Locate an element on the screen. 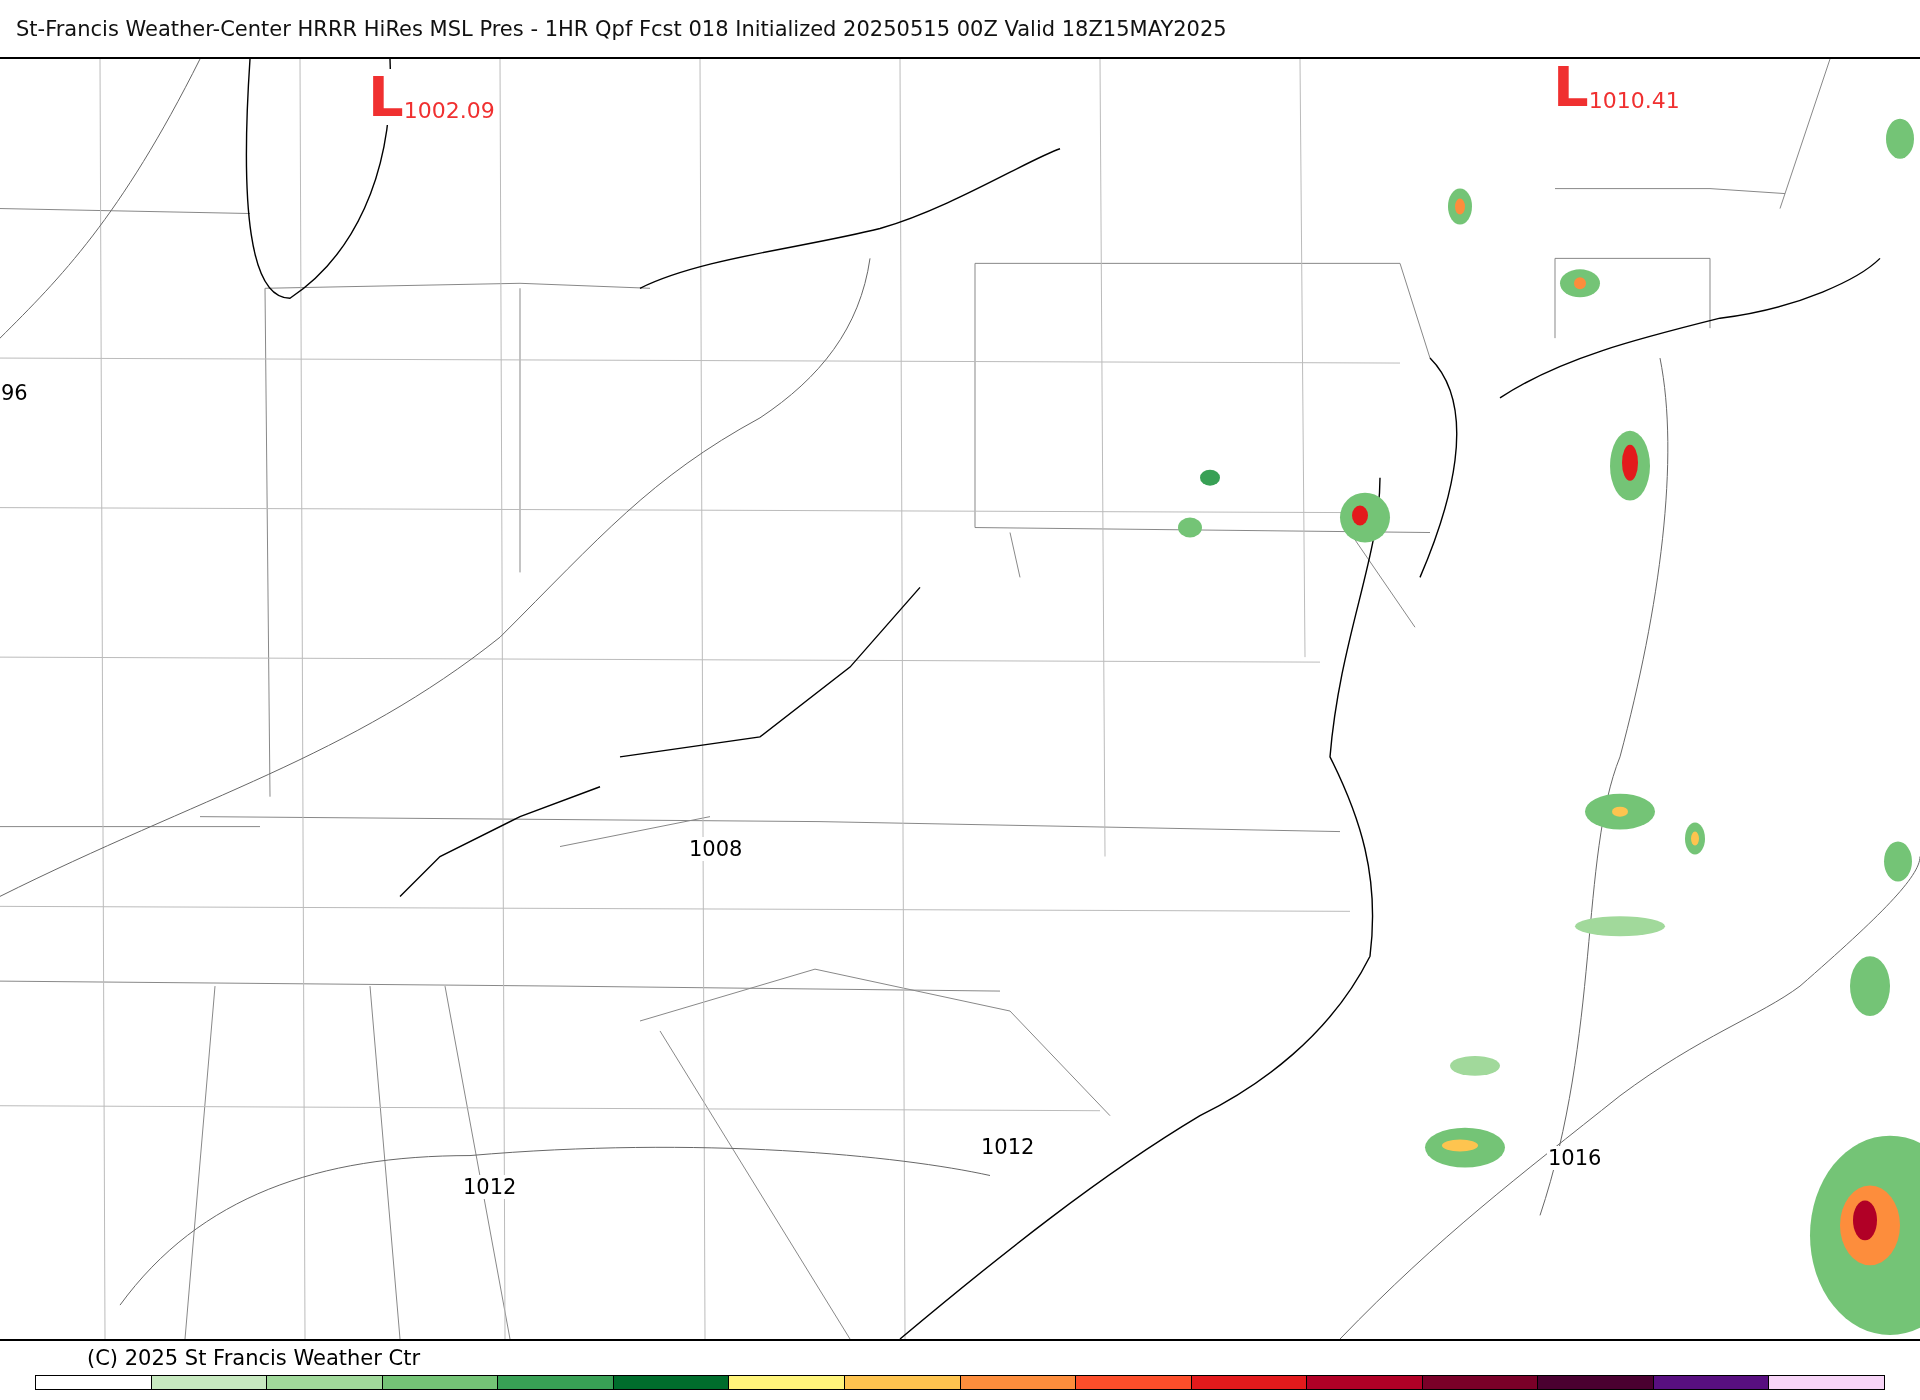  map-title: St-Francis Weather-Center HRRR HiRes MSL Pres - 1HR Qpf Fcst 018 Initialized 20250515 00Z Valid 18Z15MAY2025 is located at coordinates (621, 28).